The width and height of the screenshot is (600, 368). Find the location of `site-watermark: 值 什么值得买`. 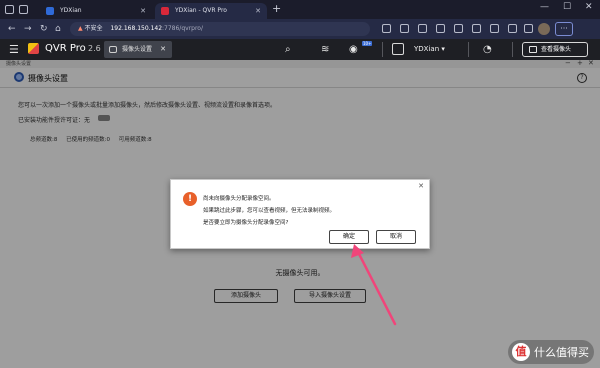

site-watermark: 值 什么值得买 is located at coordinates (551, 352).